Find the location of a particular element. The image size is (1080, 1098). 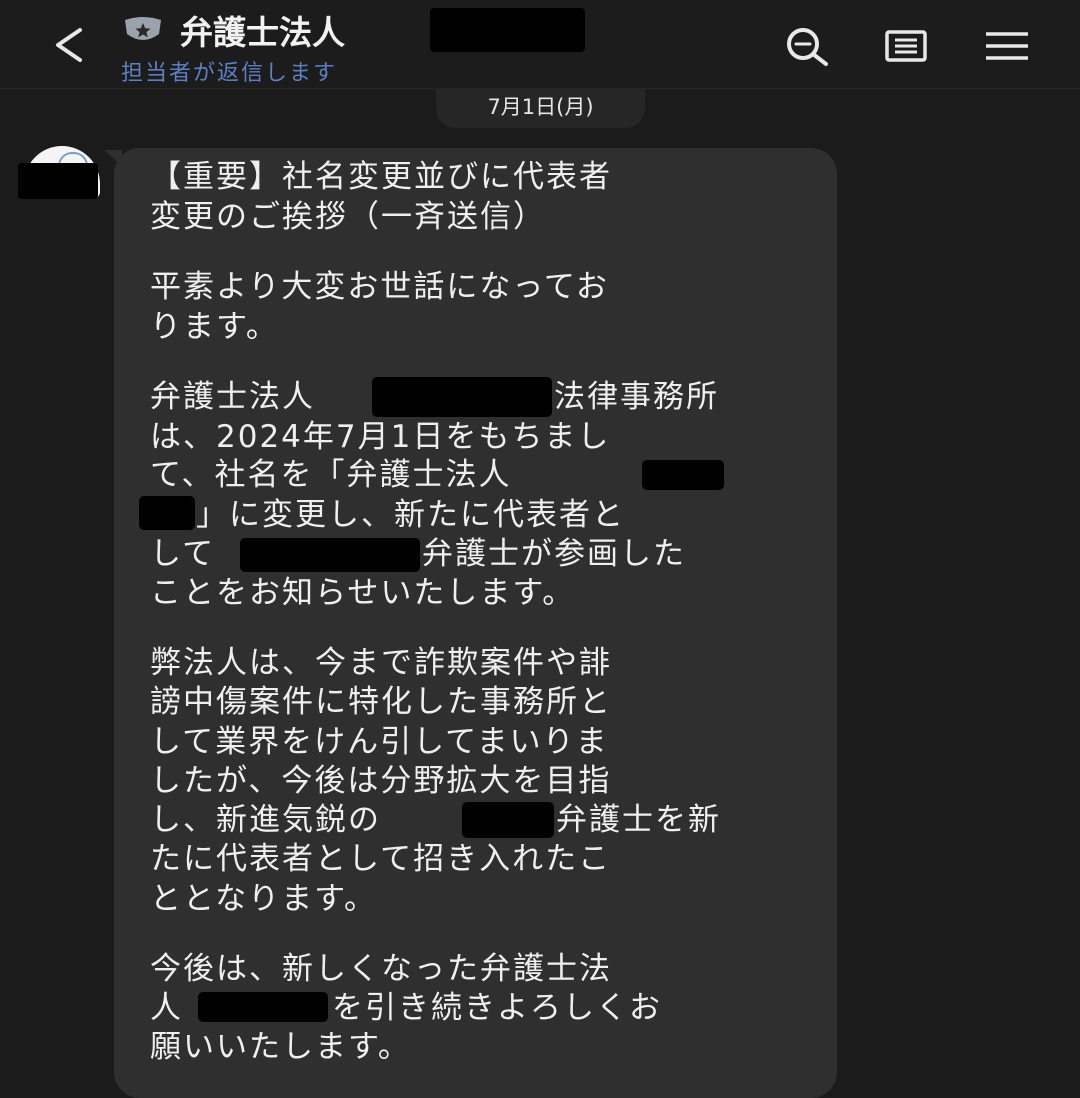

message-line: して is located at coordinates (183, 554).